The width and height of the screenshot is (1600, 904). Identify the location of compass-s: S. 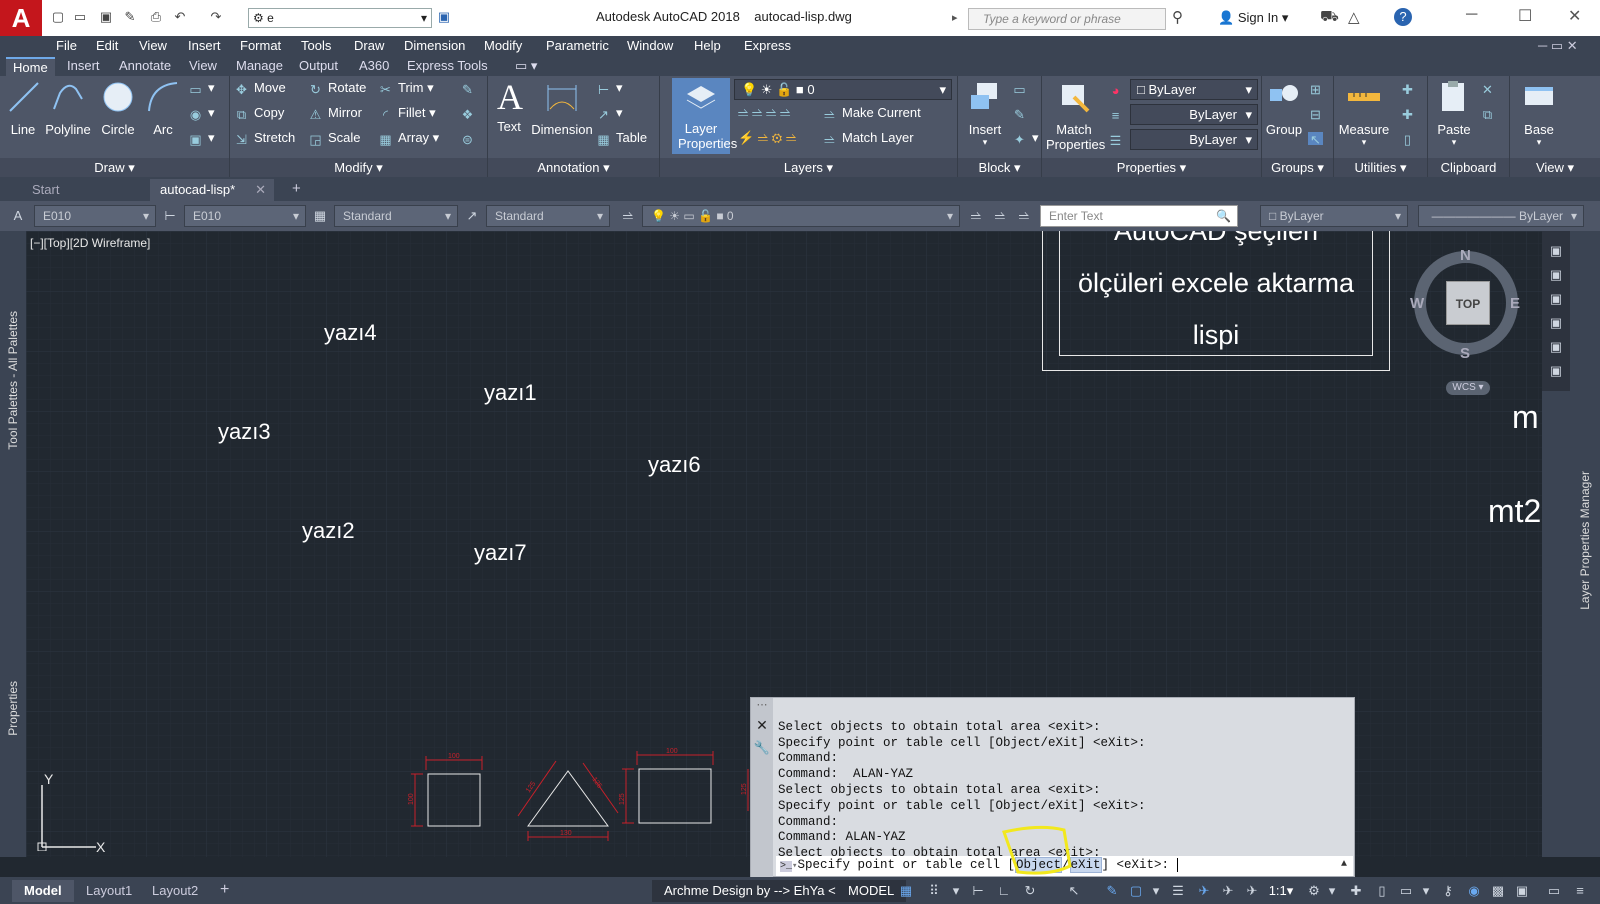
(1465, 353).